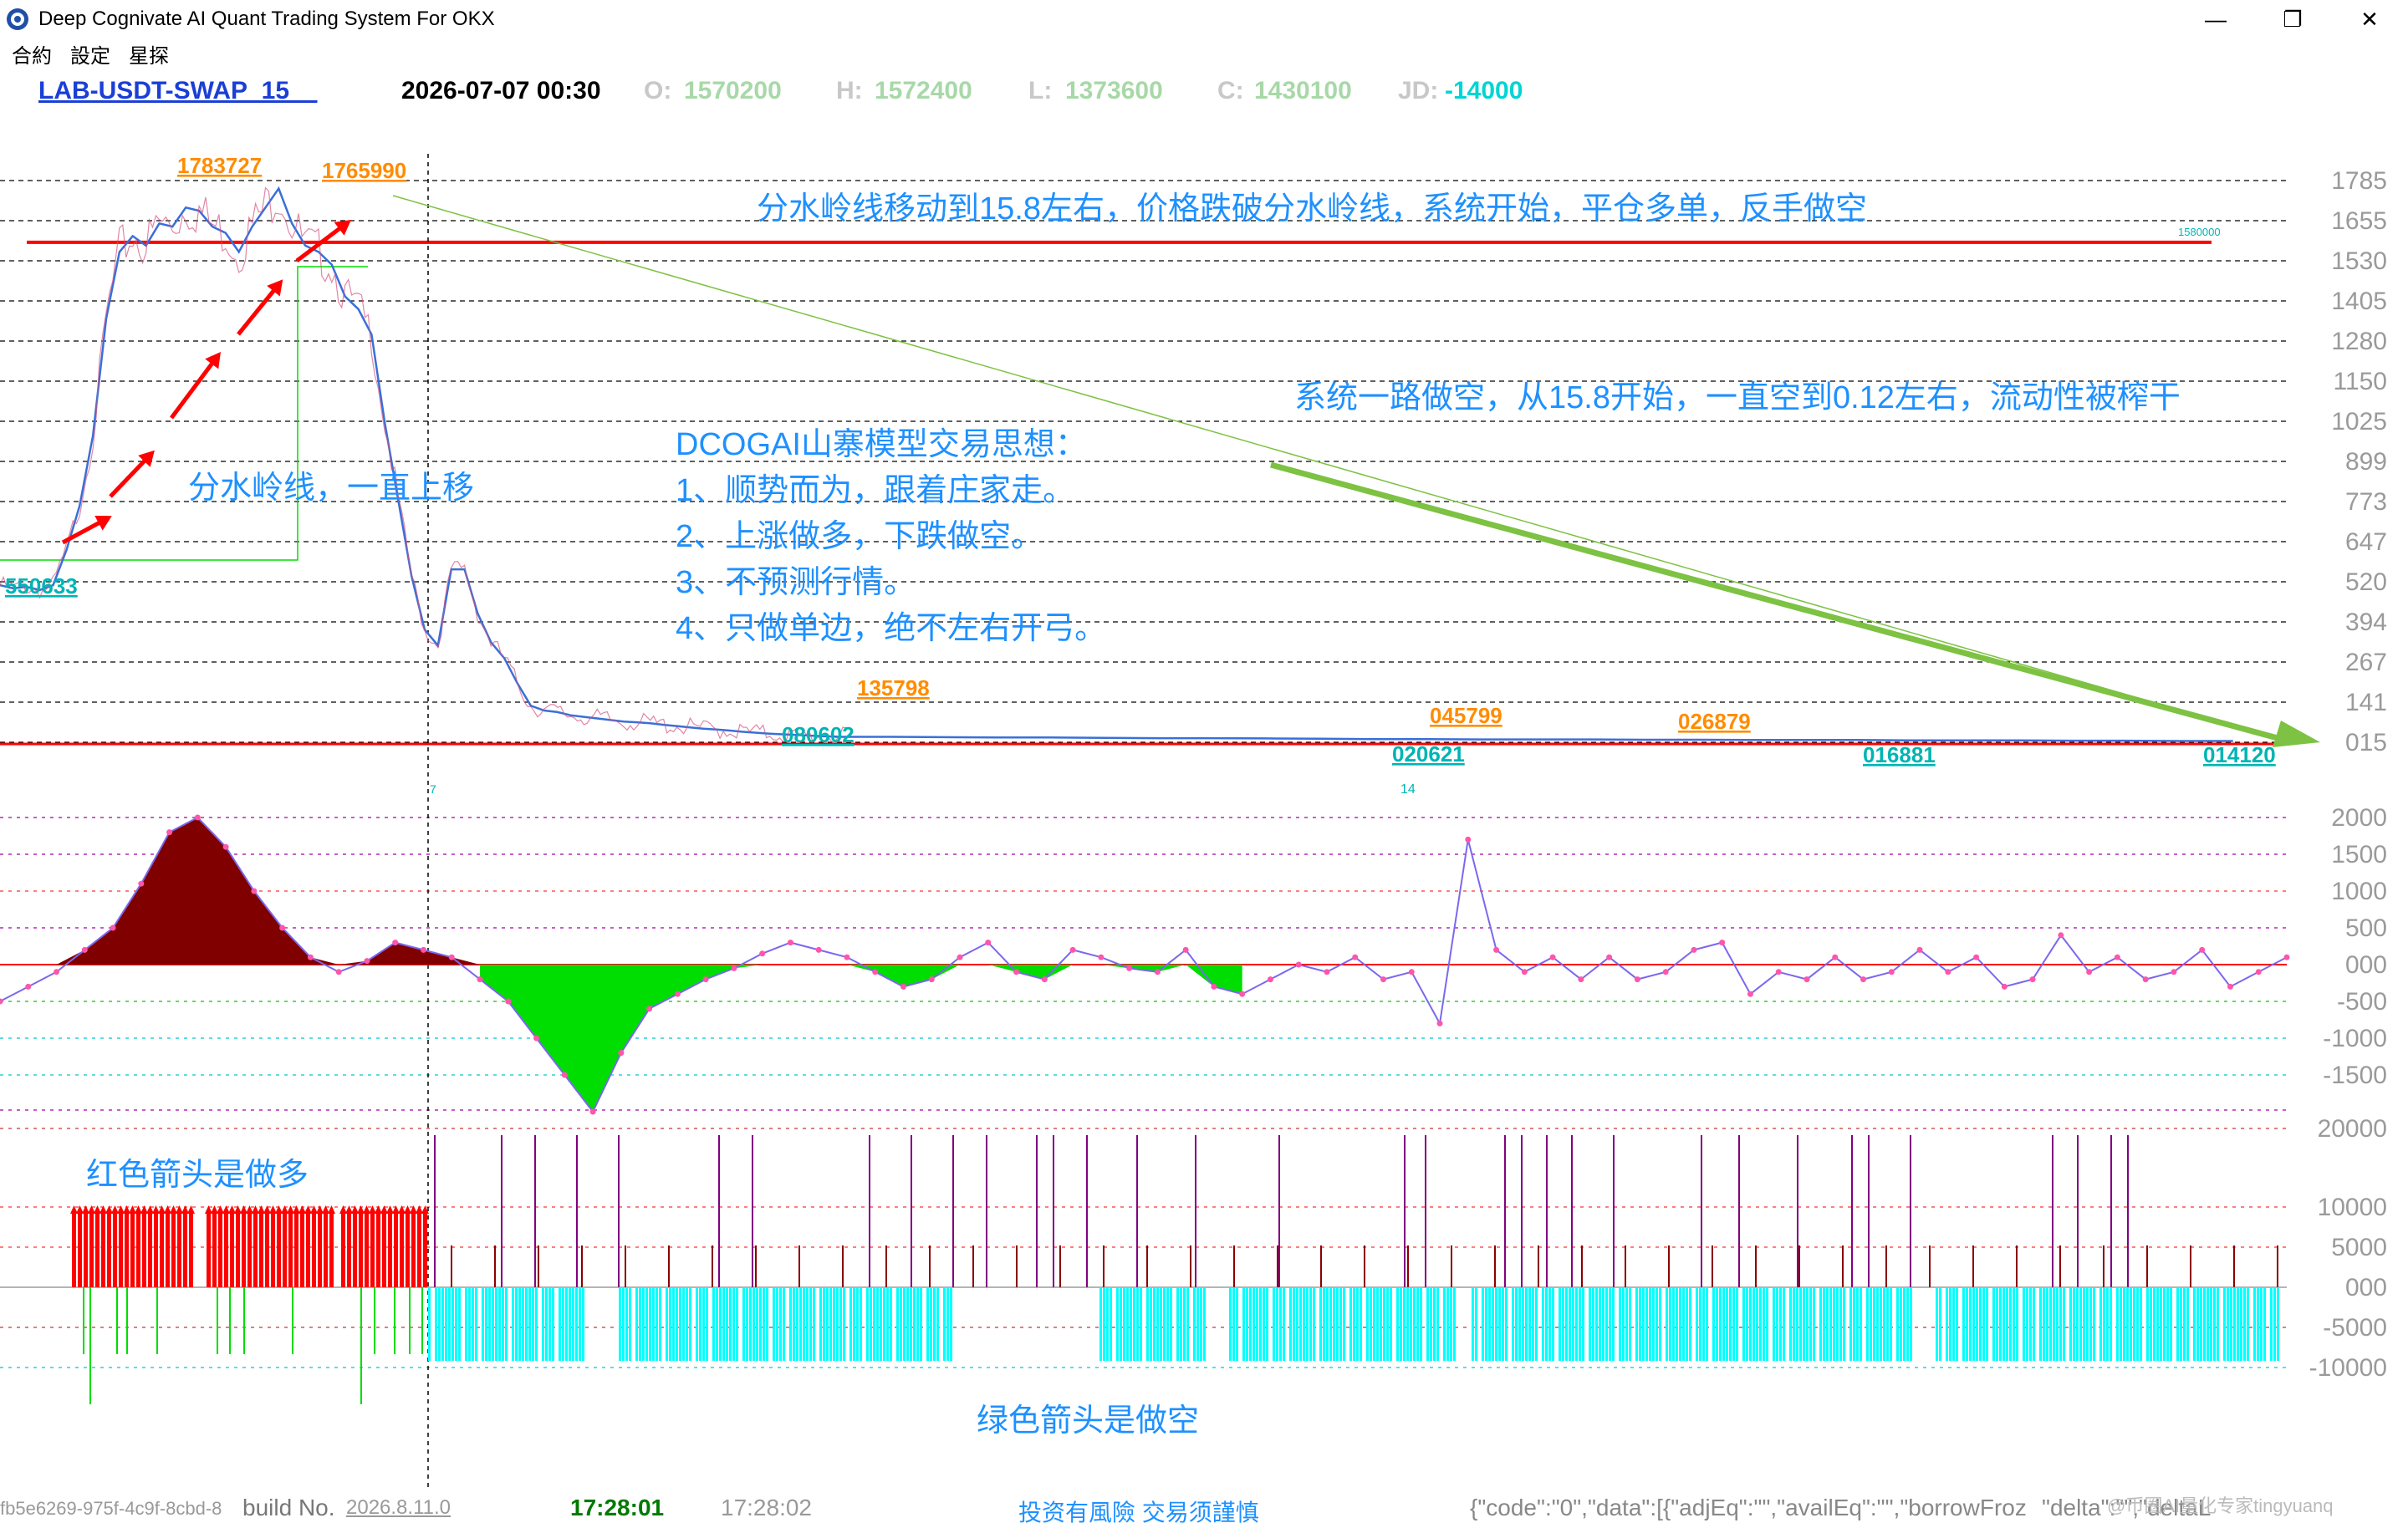 The image size is (2408, 1528). What do you see at coordinates (83, 531) in the screenshot?
I see `long-arrow-shaft` at bounding box center [83, 531].